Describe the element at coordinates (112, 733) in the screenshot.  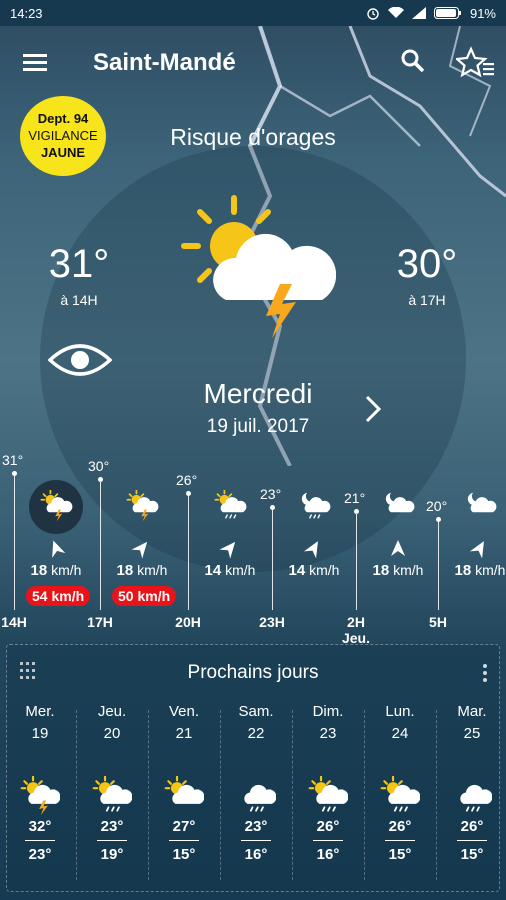
I see `daily-day-number: 20` at that location.